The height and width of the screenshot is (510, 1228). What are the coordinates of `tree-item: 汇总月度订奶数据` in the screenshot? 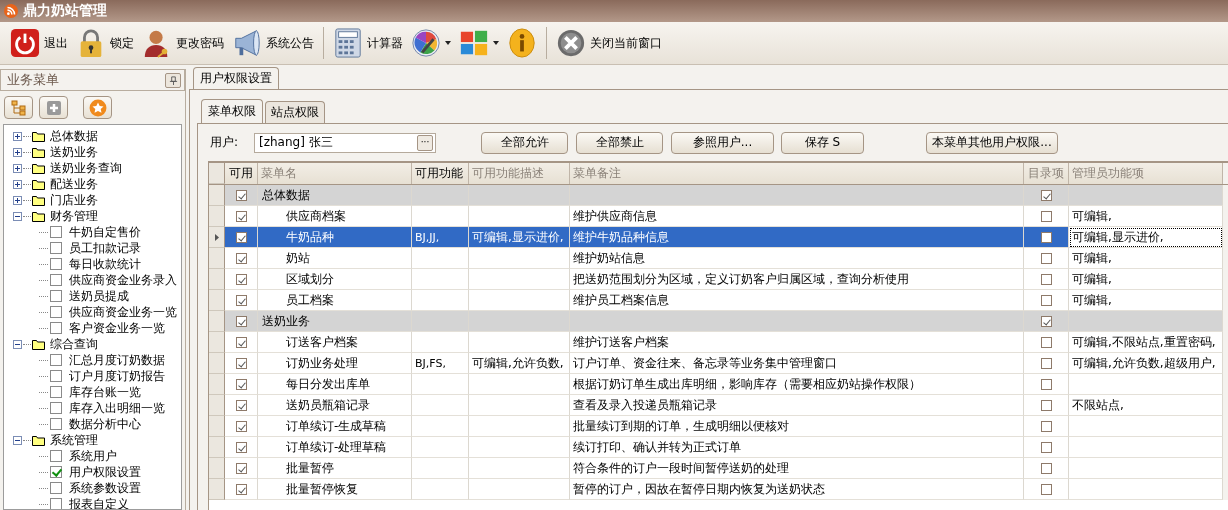 It's located at (117, 360).